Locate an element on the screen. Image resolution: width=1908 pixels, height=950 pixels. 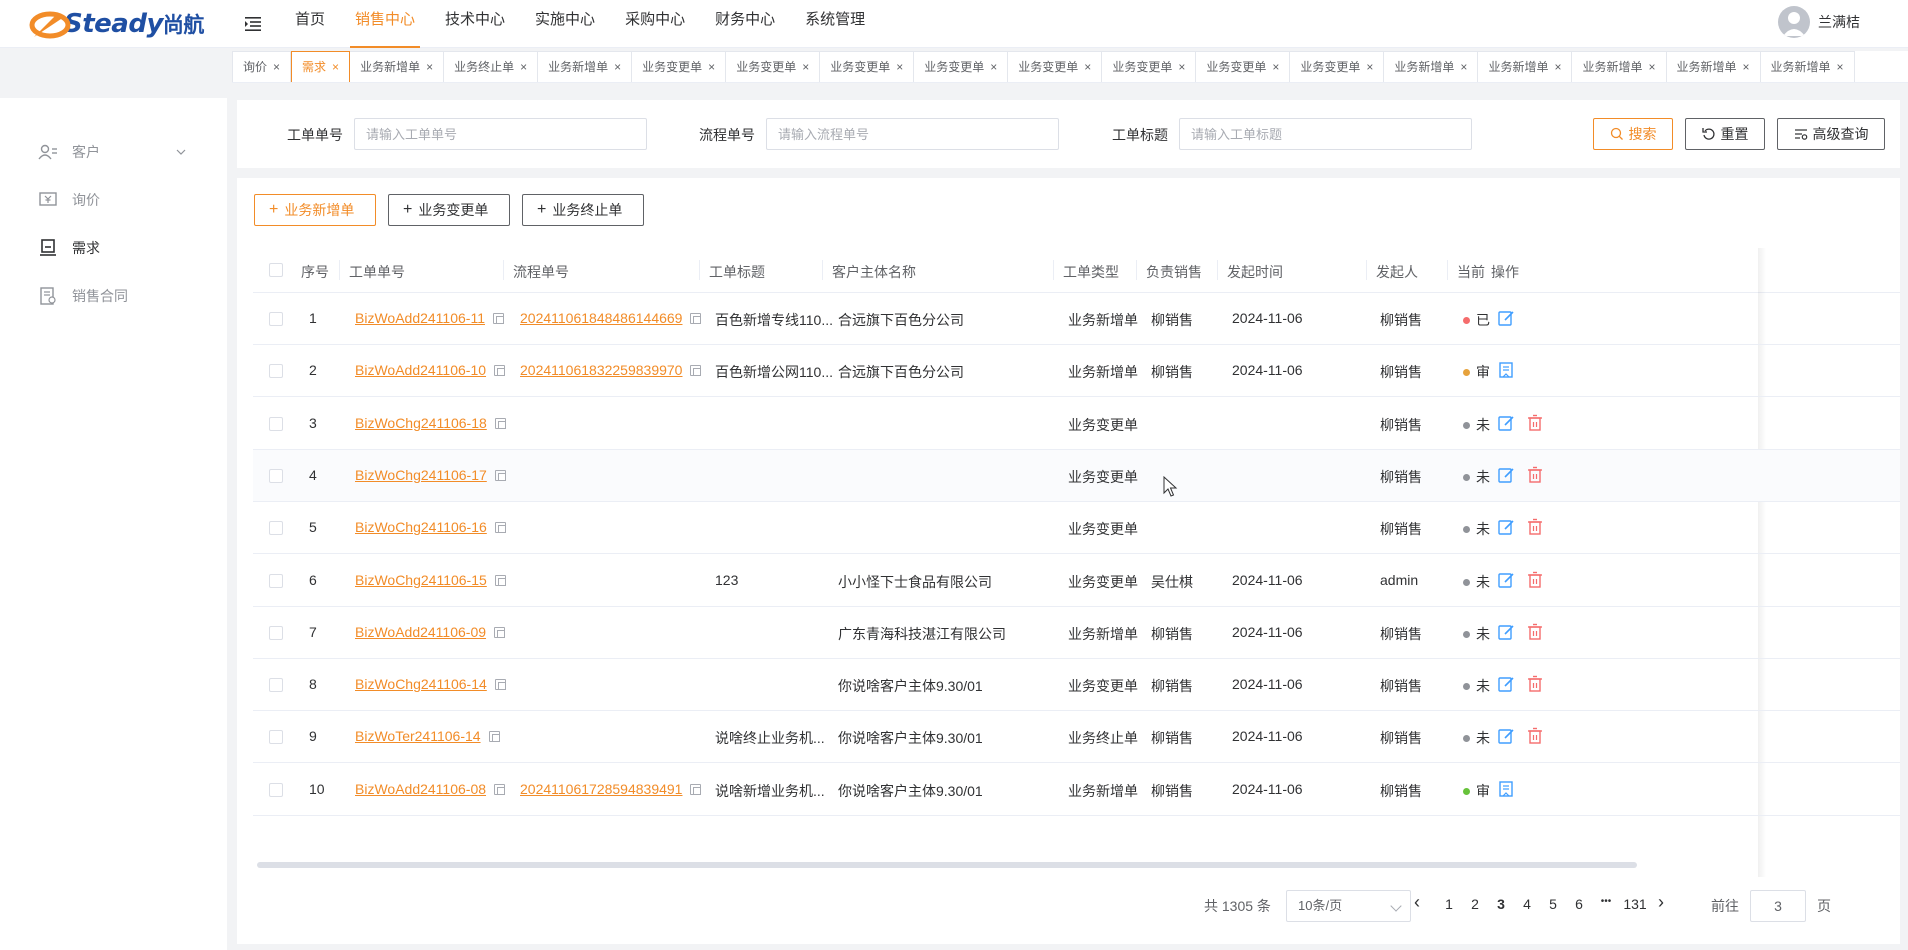
sidebar-item-demand: 需求 is located at coordinates (69, 248).